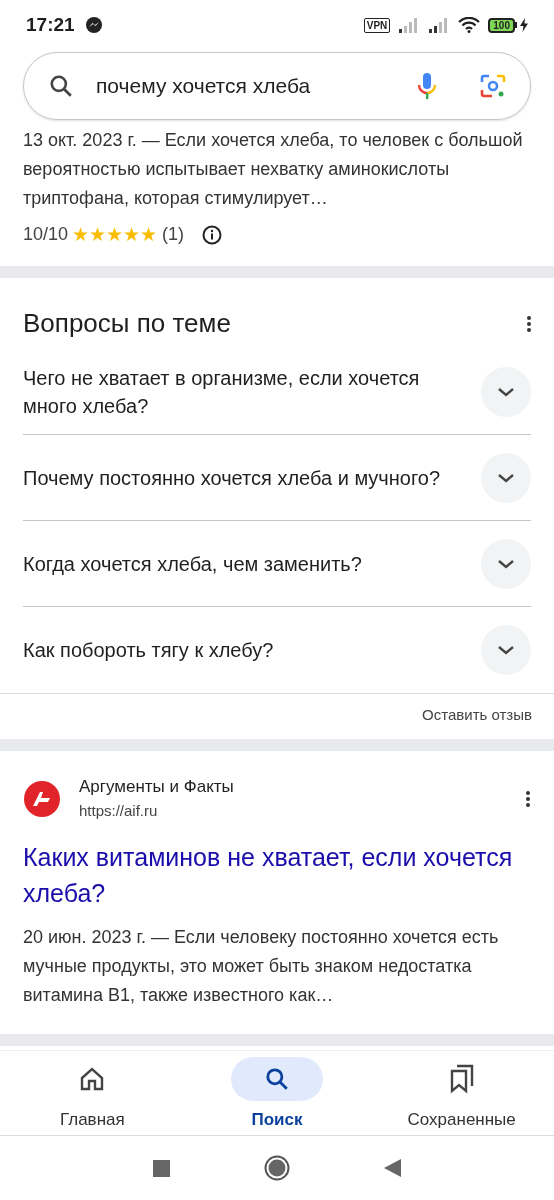 This screenshot has width=554, height=1200. Describe the element at coordinates (93, 25) in the screenshot. I see `messenger-icon` at that location.